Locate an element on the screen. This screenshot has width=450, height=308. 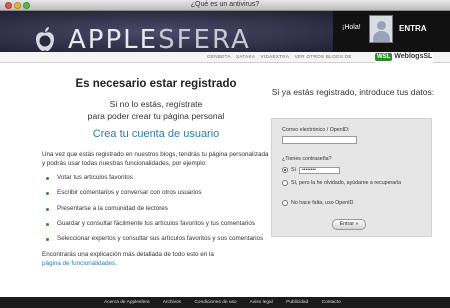
subnav-link-genbeta: GENBETA is located at coordinates (219, 56).